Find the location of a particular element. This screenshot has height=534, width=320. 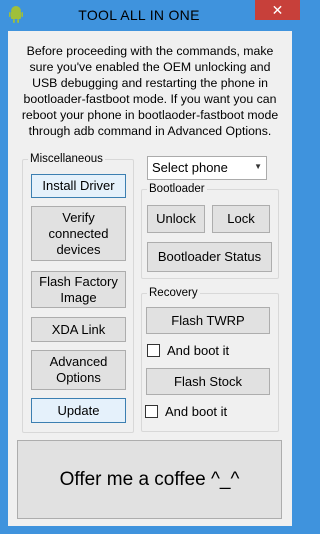

offer-coffee-button: Offer me a coffee ^_^ is located at coordinates (149, 479).